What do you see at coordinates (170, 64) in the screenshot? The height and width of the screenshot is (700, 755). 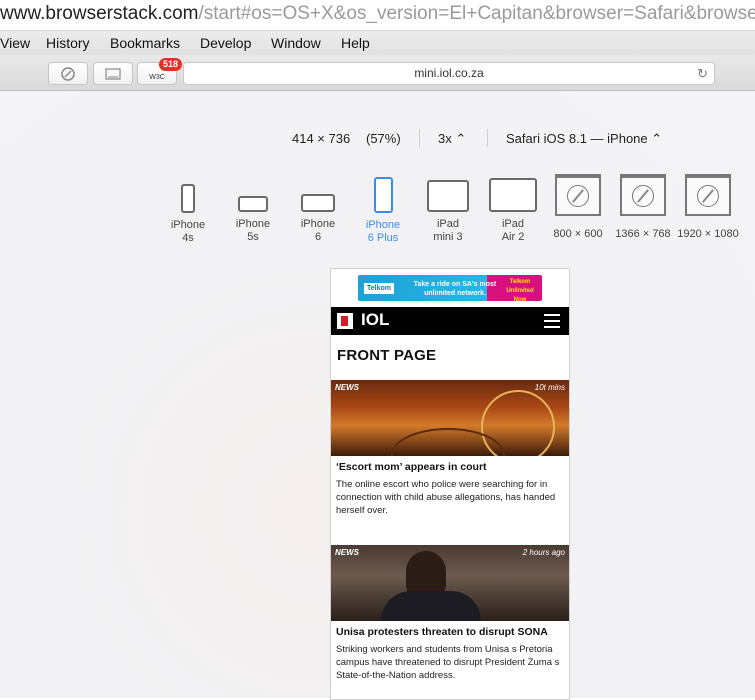 I see `notification-badge: 518` at bounding box center [170, 64].